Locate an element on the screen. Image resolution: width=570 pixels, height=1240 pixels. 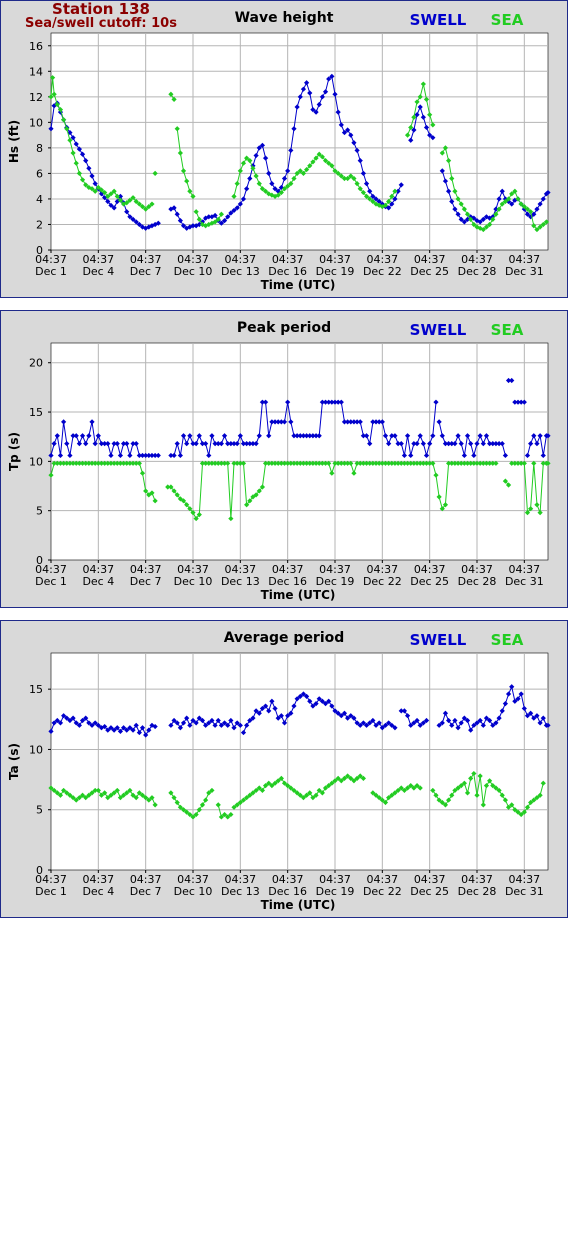
chart-title: Wave height is located at coordinates (284, 18).